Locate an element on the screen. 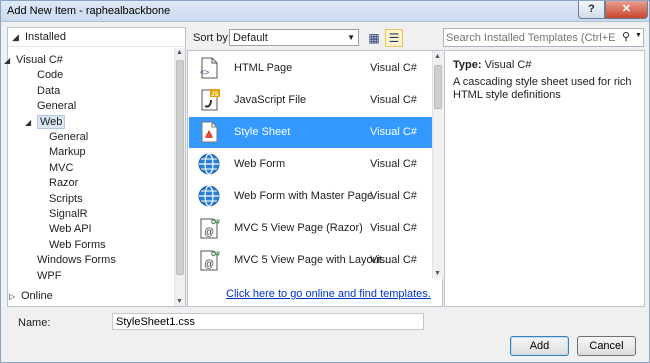 The width and height of the screenshot is (650, 363). tree-item-label: Markup is located at coordinates (67, 152).